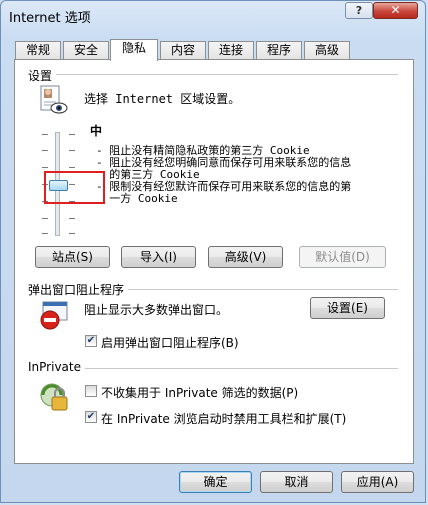  What do you see at coordinates (327, 50) in the screenshot?
I see `tab-advanced: 高级` at bounding box center [327, 50].